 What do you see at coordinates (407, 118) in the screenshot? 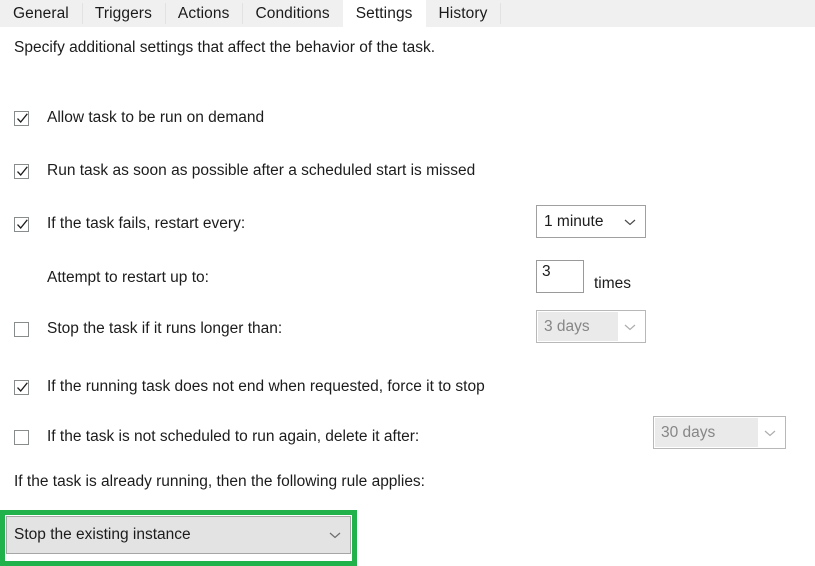
I see `setting-row-allow-on-demand: Allow task to be run on demand` at bounding box center [407, 118].